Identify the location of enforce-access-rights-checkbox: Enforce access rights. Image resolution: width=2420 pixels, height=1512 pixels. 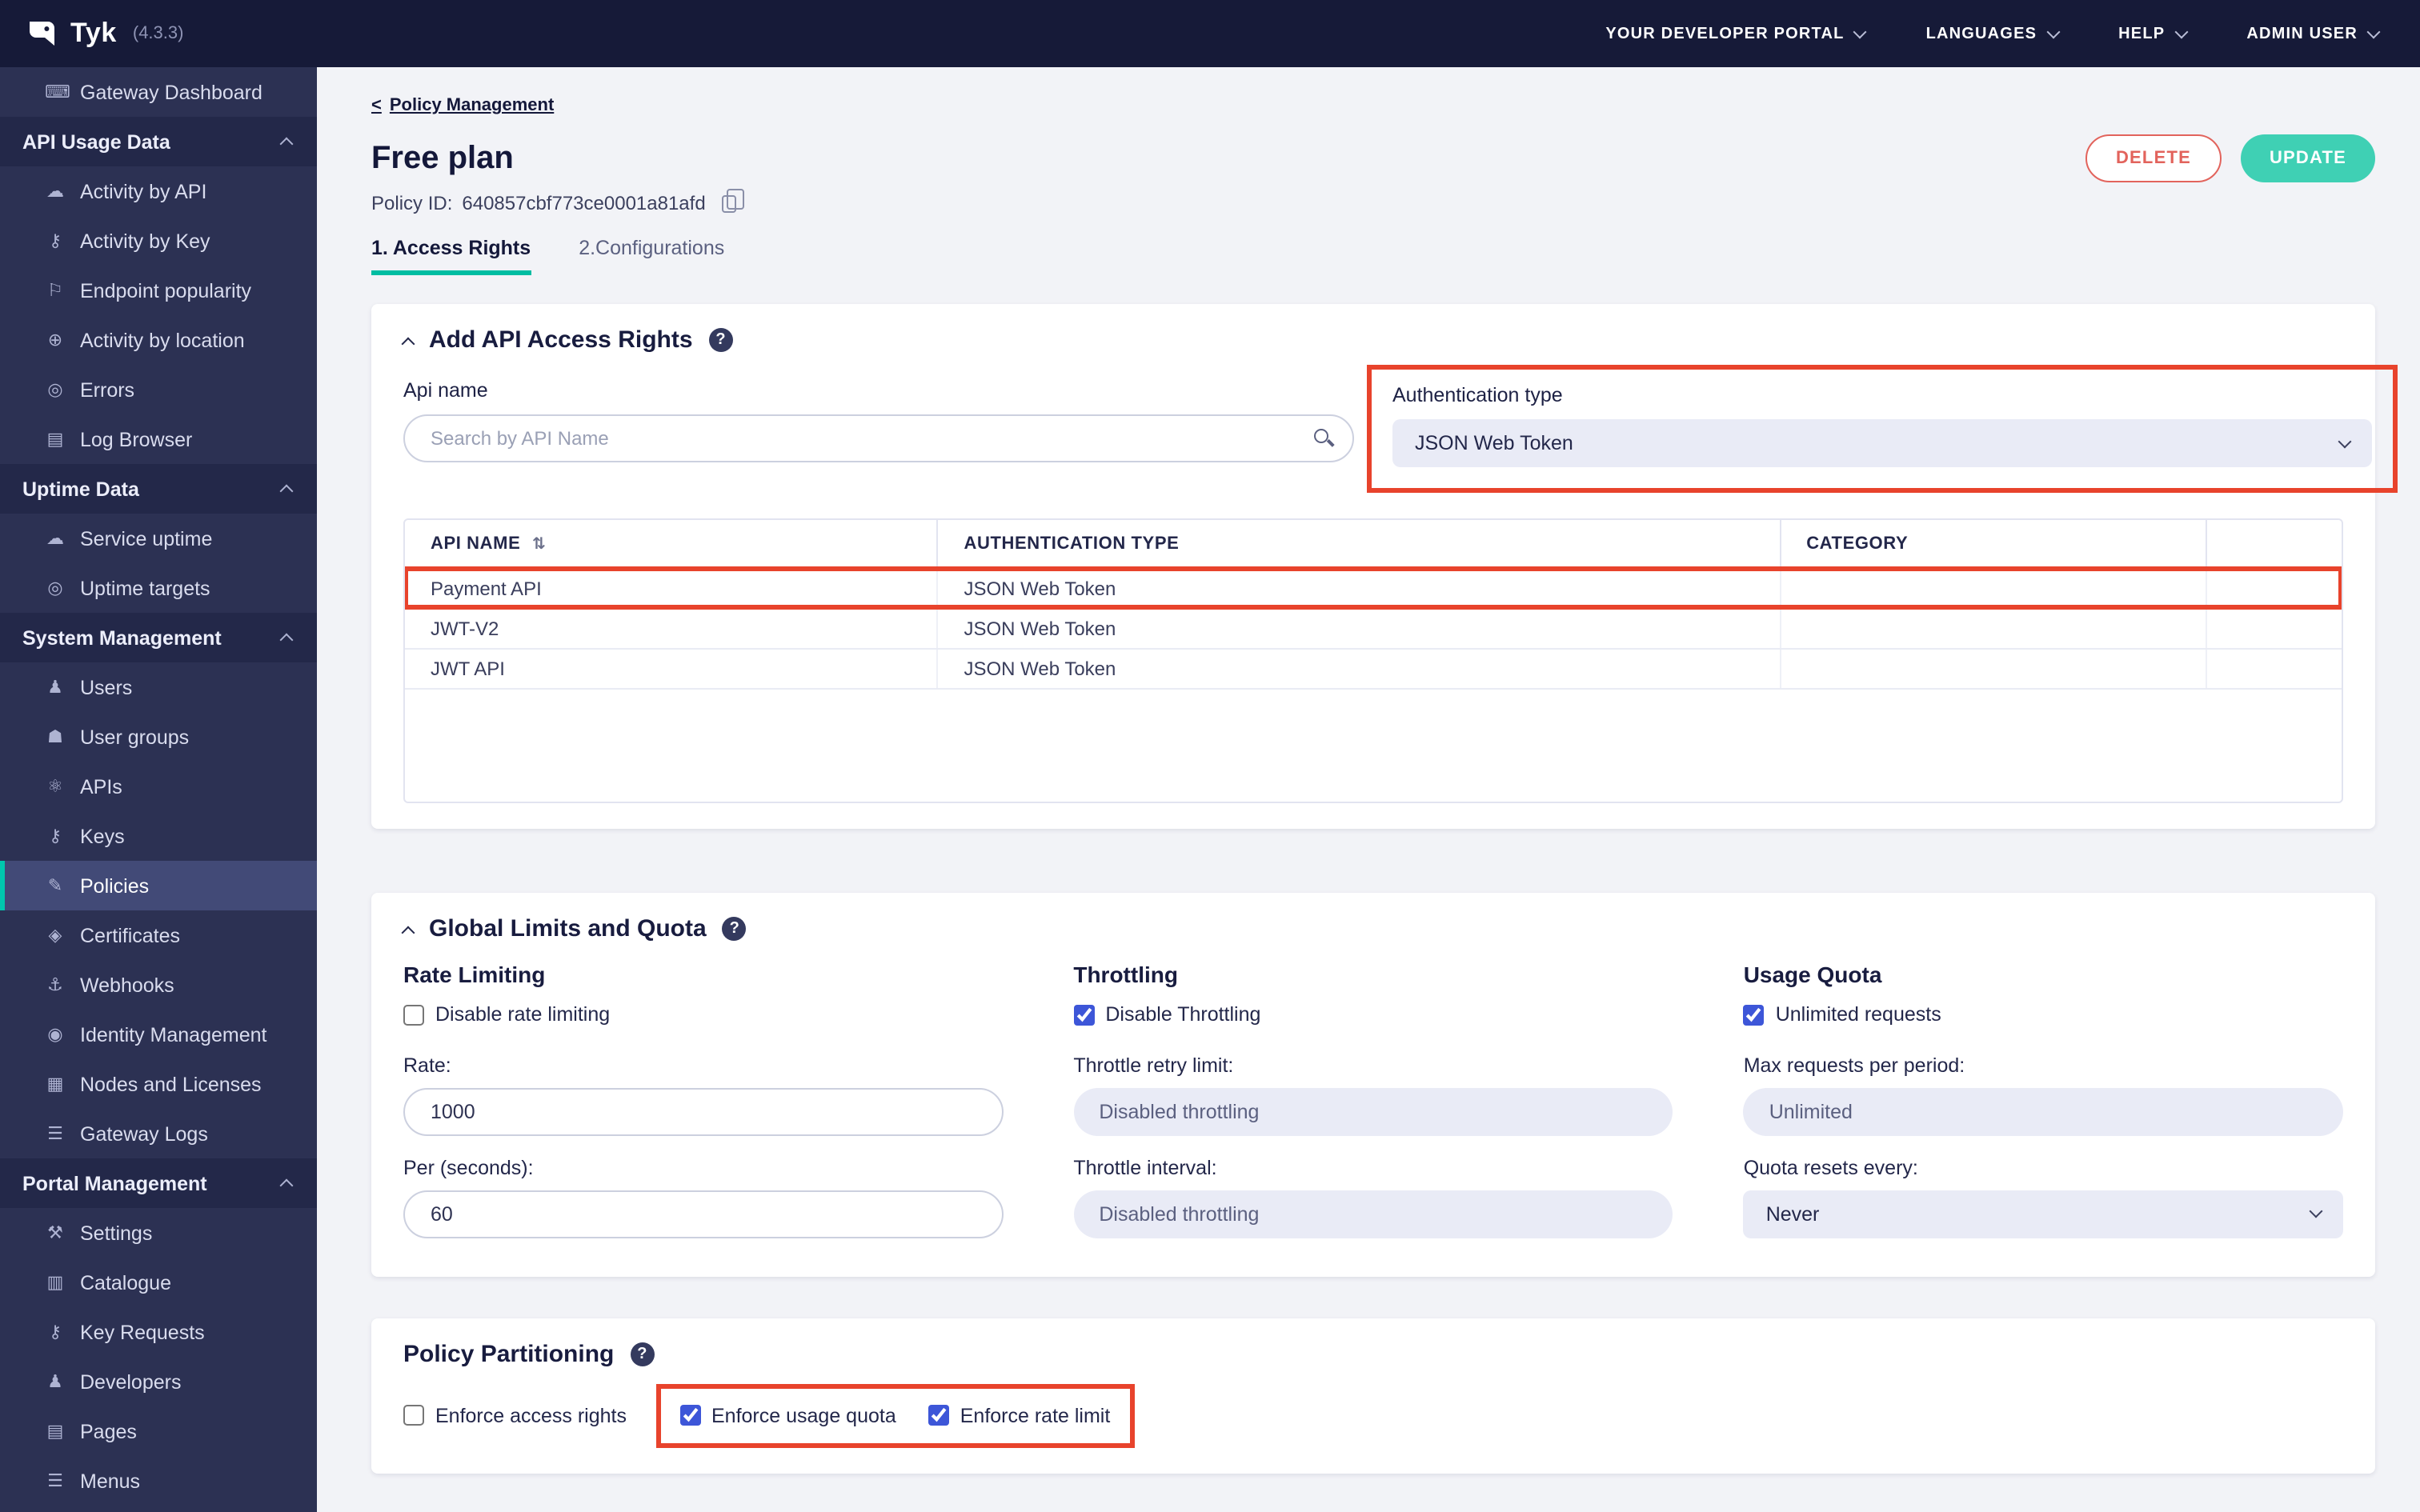
(515, 1415).